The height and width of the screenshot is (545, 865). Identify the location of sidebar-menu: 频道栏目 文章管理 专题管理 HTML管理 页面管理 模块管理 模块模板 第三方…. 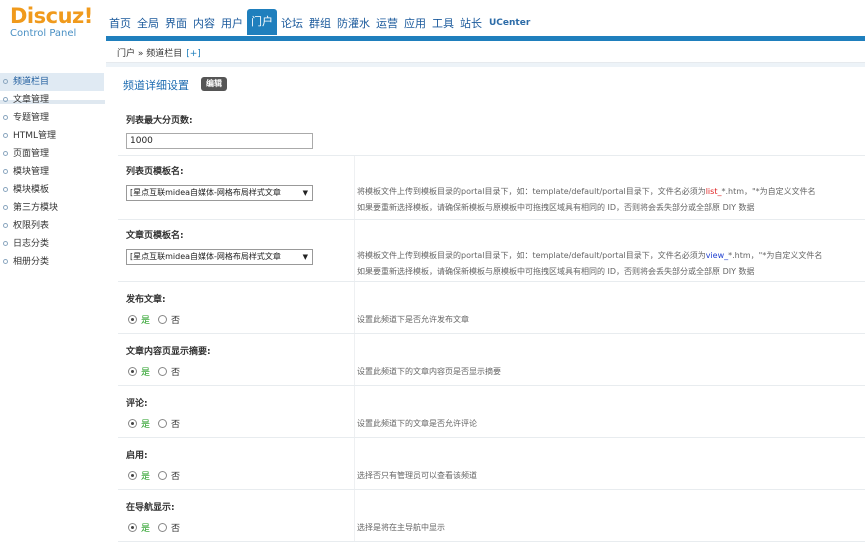
(52, 172).